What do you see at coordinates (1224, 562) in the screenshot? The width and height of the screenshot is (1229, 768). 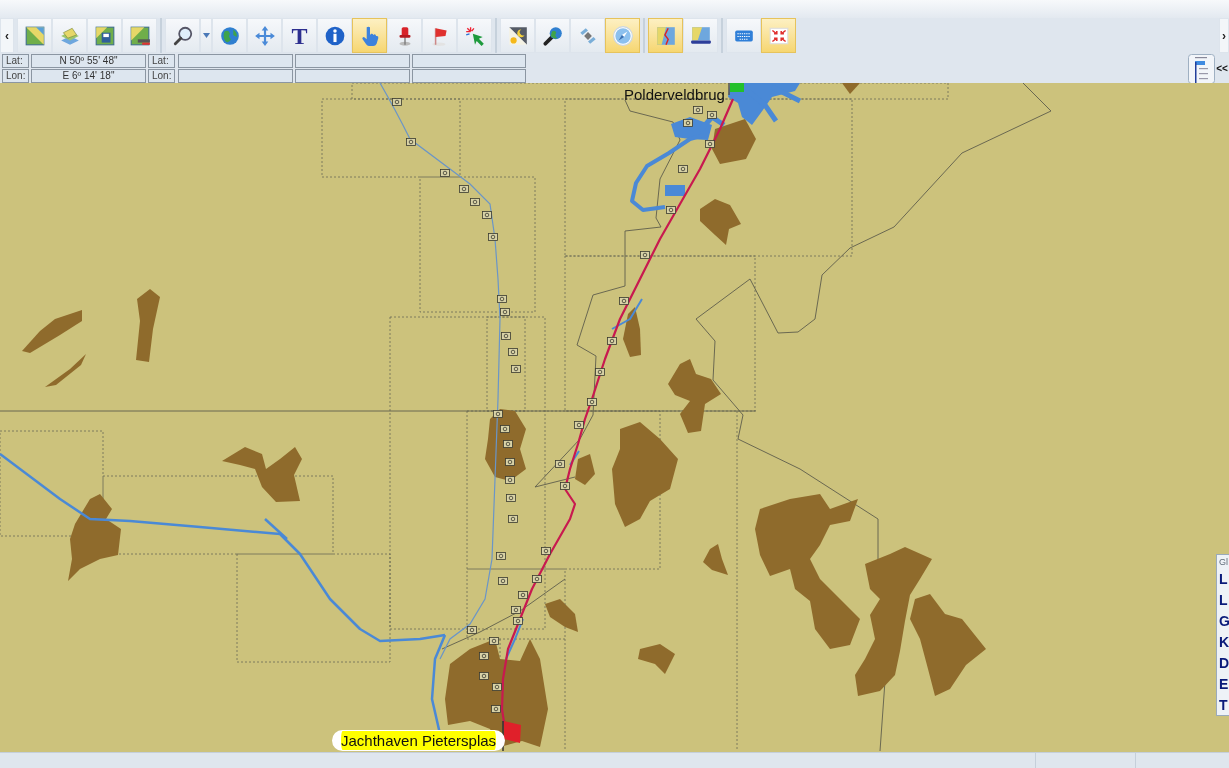 I see `panel-title: Gl` at bounding box center [1224, 562].